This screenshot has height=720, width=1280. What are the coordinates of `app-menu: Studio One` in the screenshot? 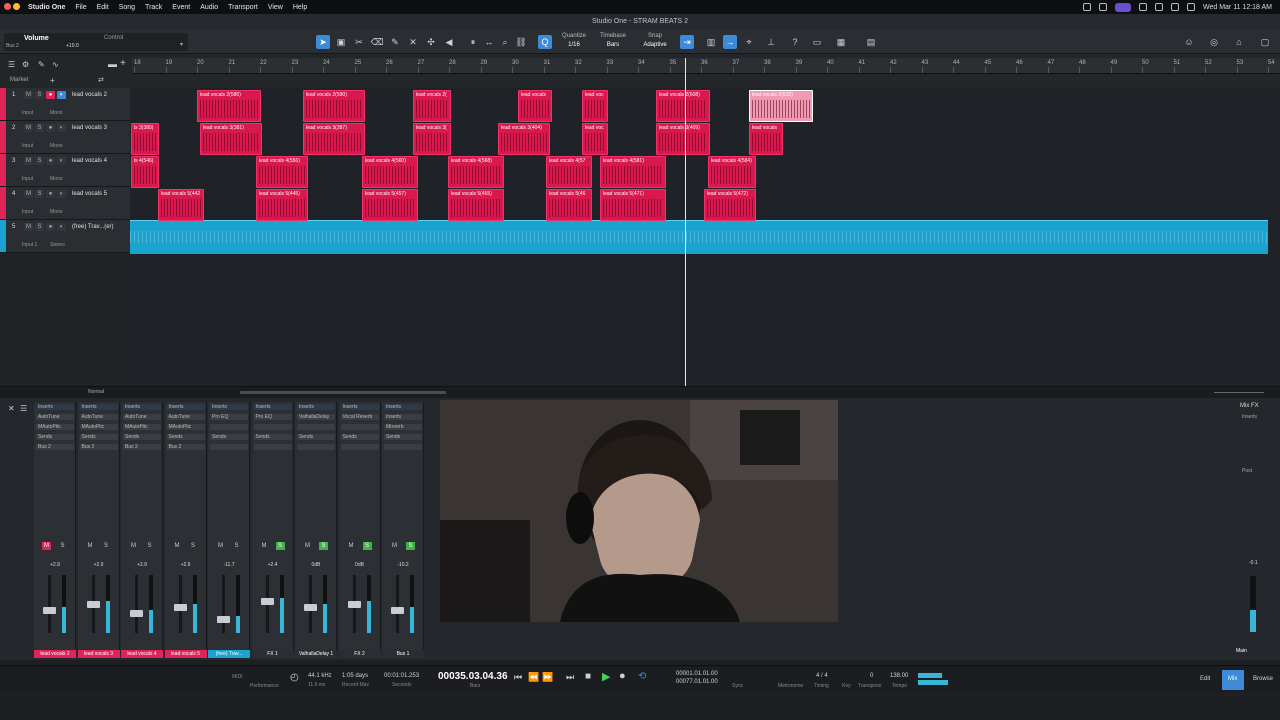 It's located at (46, 7).